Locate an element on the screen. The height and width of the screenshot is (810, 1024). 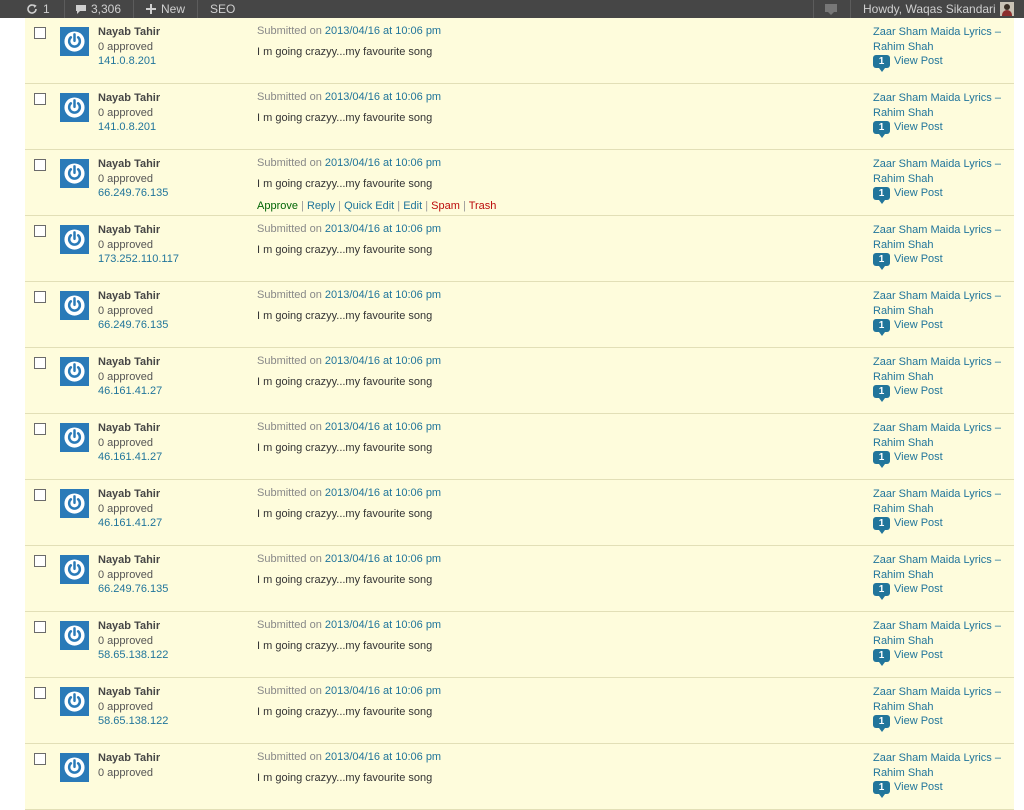
power-icon is located at coordinates (74, 635).